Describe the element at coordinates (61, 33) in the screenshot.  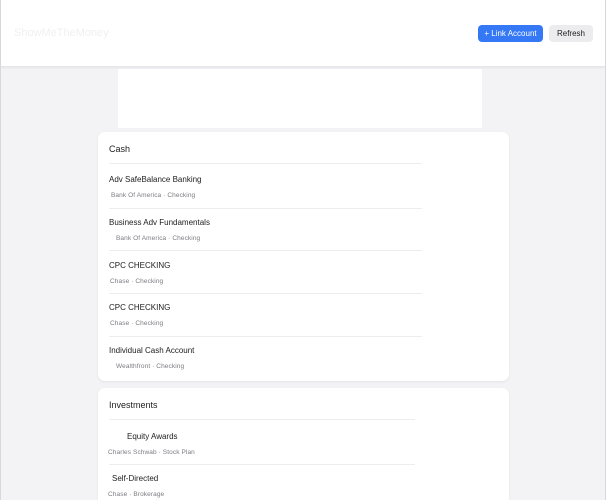
I see `app-brand: ShowMeTheMoney` at that location.